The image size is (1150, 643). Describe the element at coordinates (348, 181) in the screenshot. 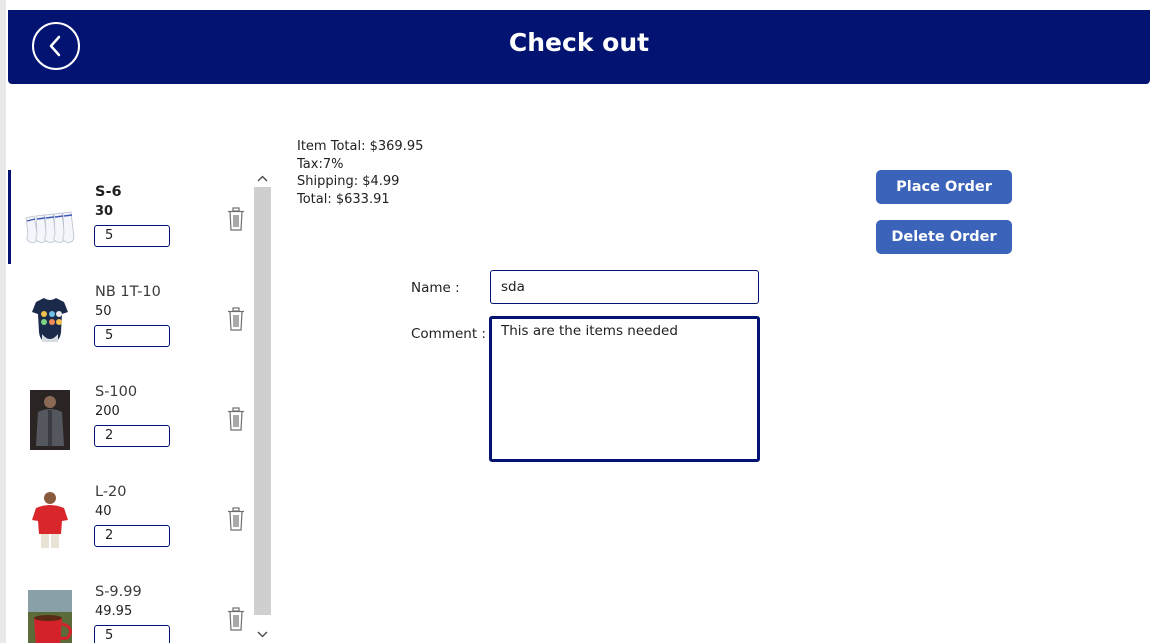

I see `shipping-text: Shipping: $4.99` at that location.